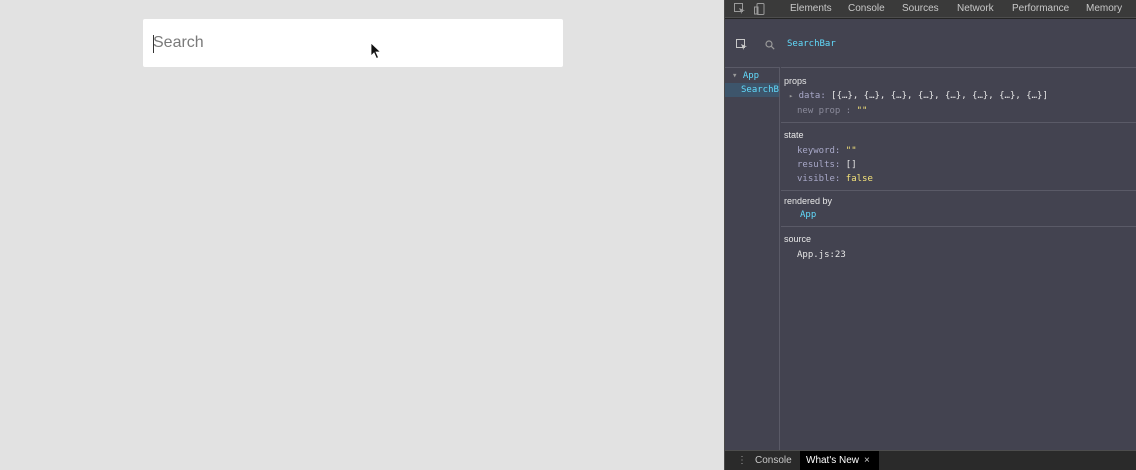 The width and height of the screenshot is (1136, 470). I want to click on expand-arrow-icon: ▾, so click(735, 76).